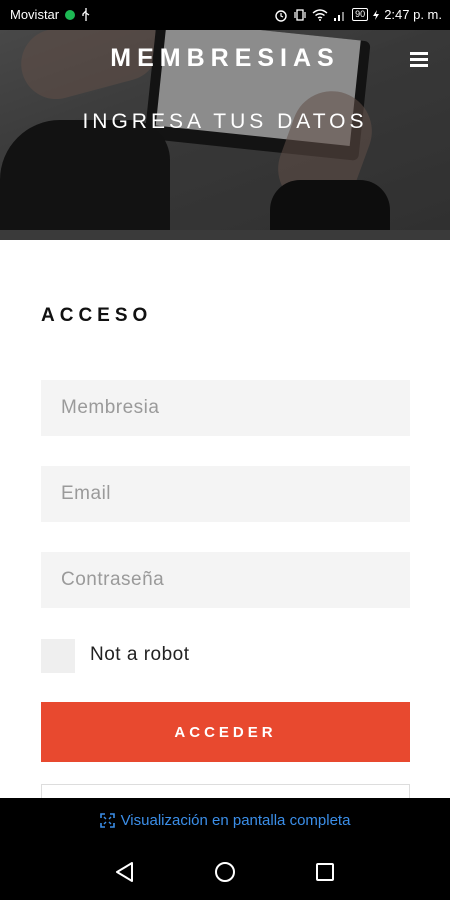 Image resolution: width=450 pixels, height=900 pixels. I want to click on fullscreen-banner: Visualización en pantalla completa, so click(225, 820).